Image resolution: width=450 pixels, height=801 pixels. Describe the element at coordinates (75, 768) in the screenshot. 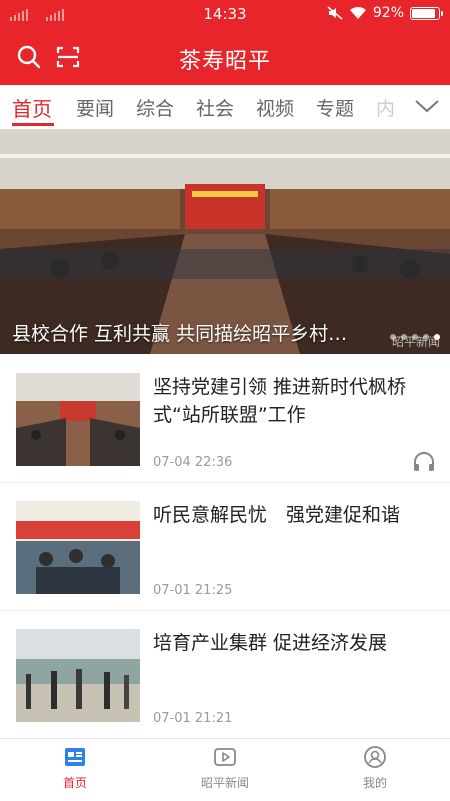

I see `nav-home: 首页` at that location.